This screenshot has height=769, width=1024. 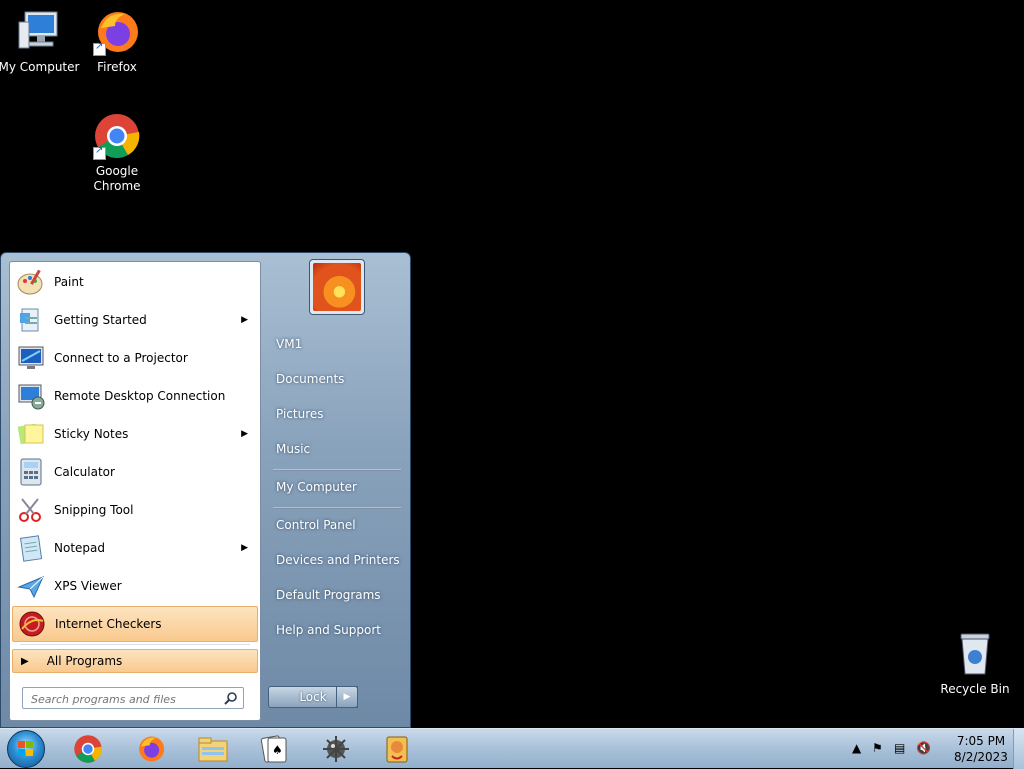 I want to click on flower-picture-icon, so click(x=337, y=287).